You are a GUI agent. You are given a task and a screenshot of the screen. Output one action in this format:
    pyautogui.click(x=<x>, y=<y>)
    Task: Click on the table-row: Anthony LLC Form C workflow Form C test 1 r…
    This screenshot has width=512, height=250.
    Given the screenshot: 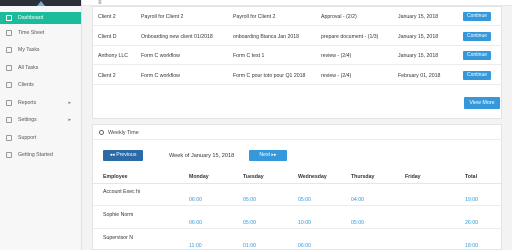 What is the action you would take?
    pyautogui.click(x=297, y=55)
    